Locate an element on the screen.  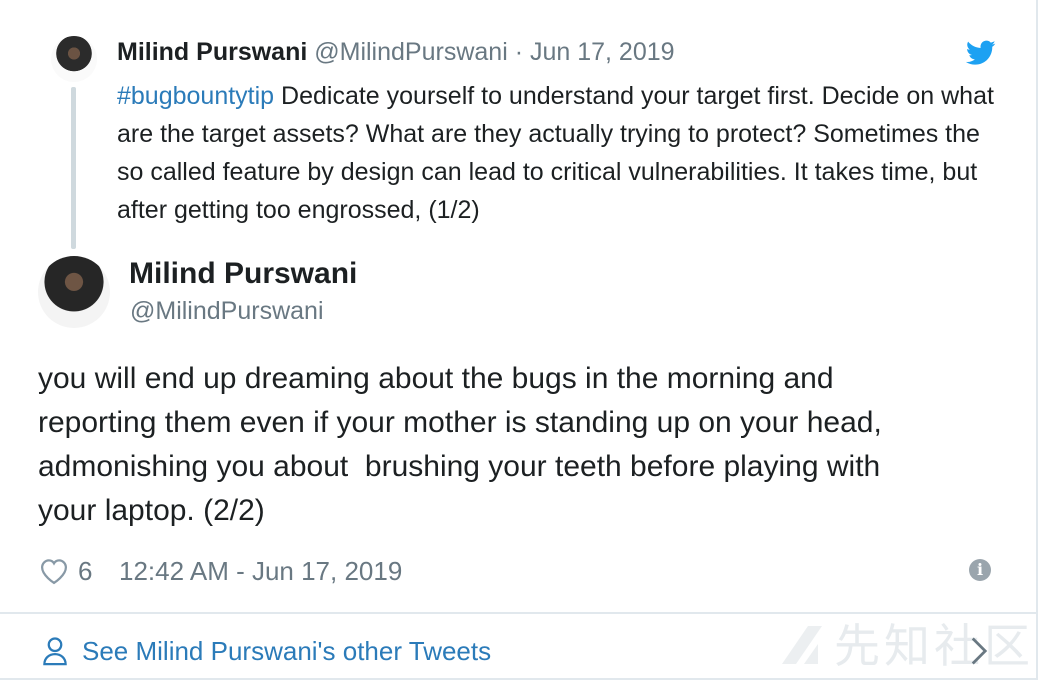
thread-connector-line is located at coordinates (73, 168).